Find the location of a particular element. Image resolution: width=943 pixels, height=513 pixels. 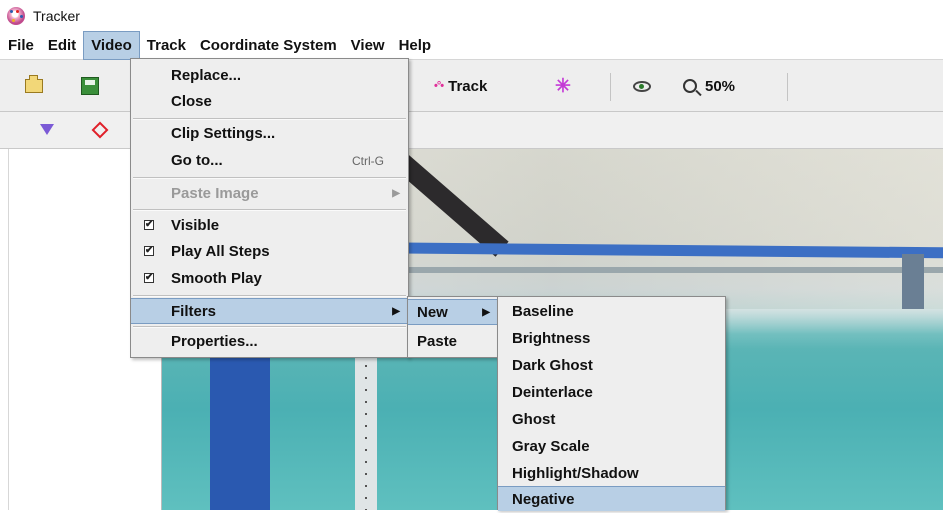

track-points-icon: •°• is located at coordinates (439, 86).